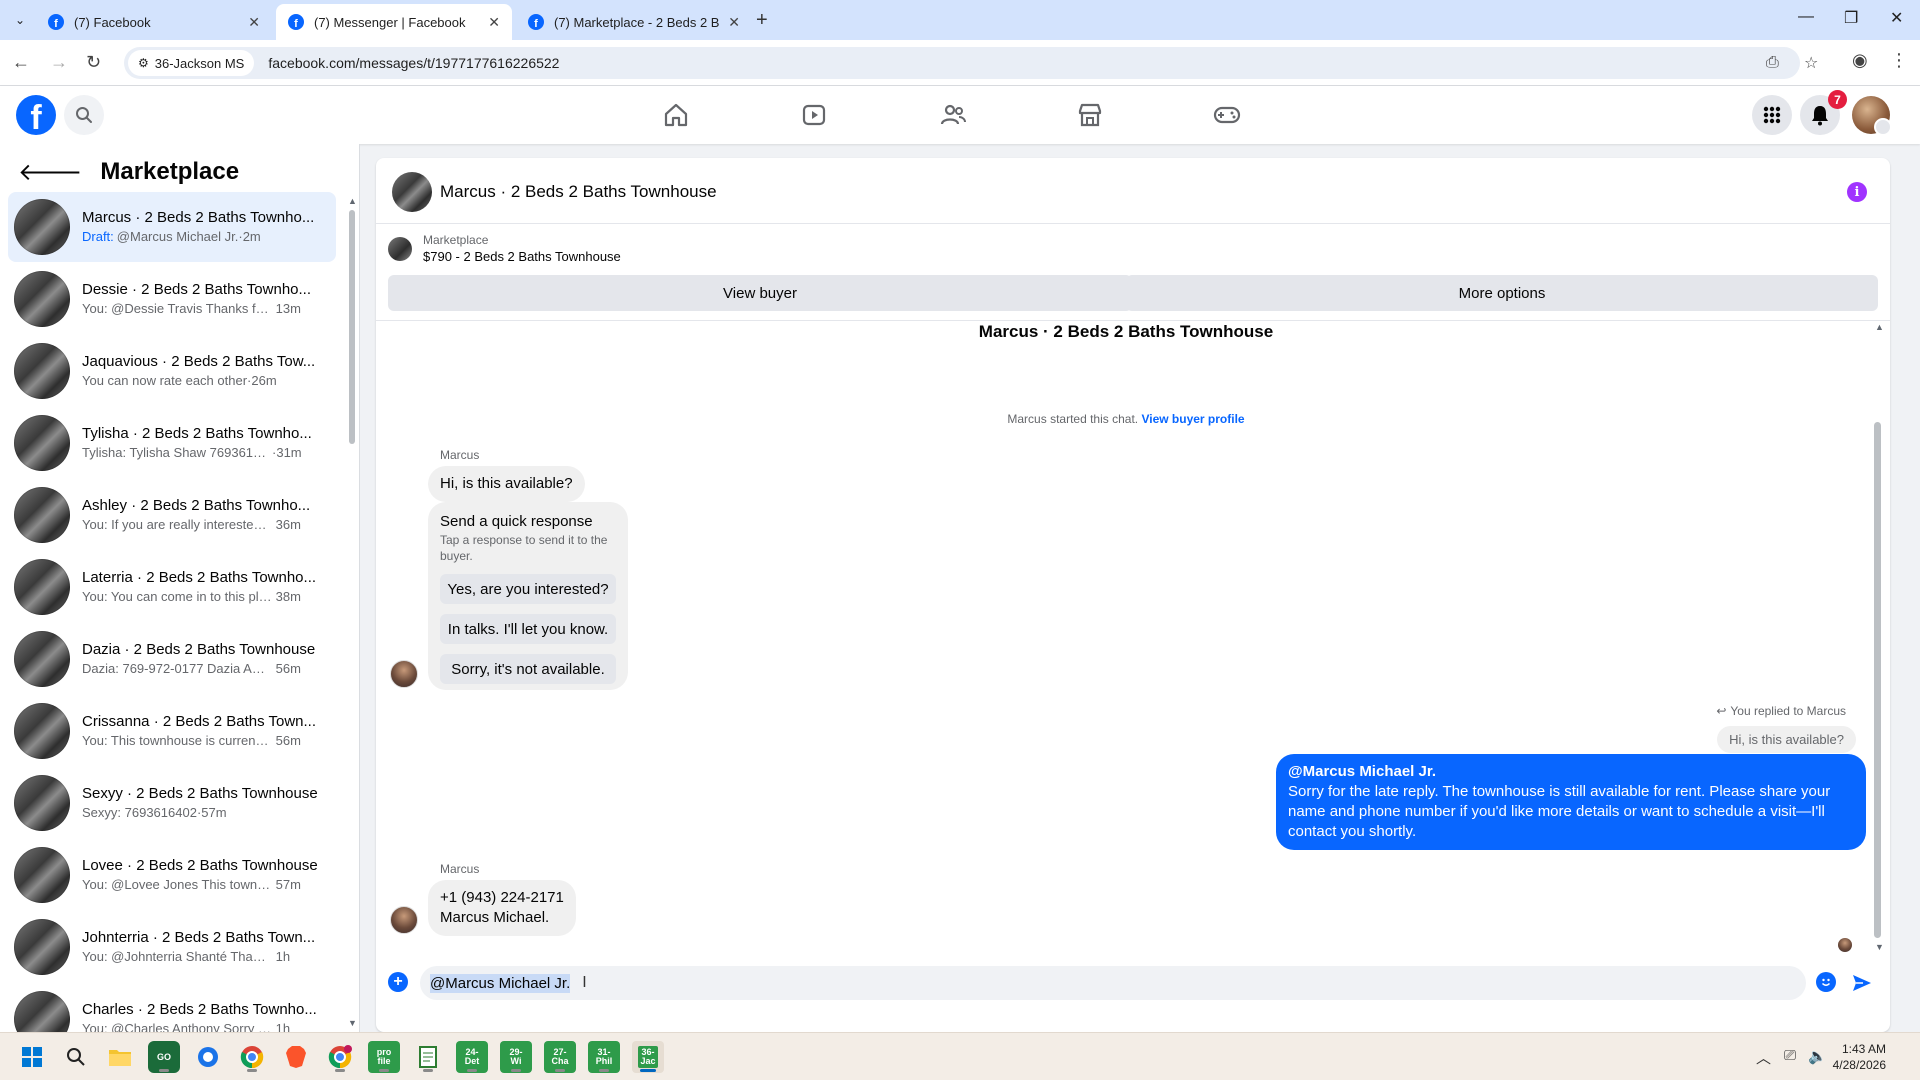  What do you see at coordinates (21, 62) in the screenshot?
I see `back-arrow-icon: ←` at bounding box center [21, 62].